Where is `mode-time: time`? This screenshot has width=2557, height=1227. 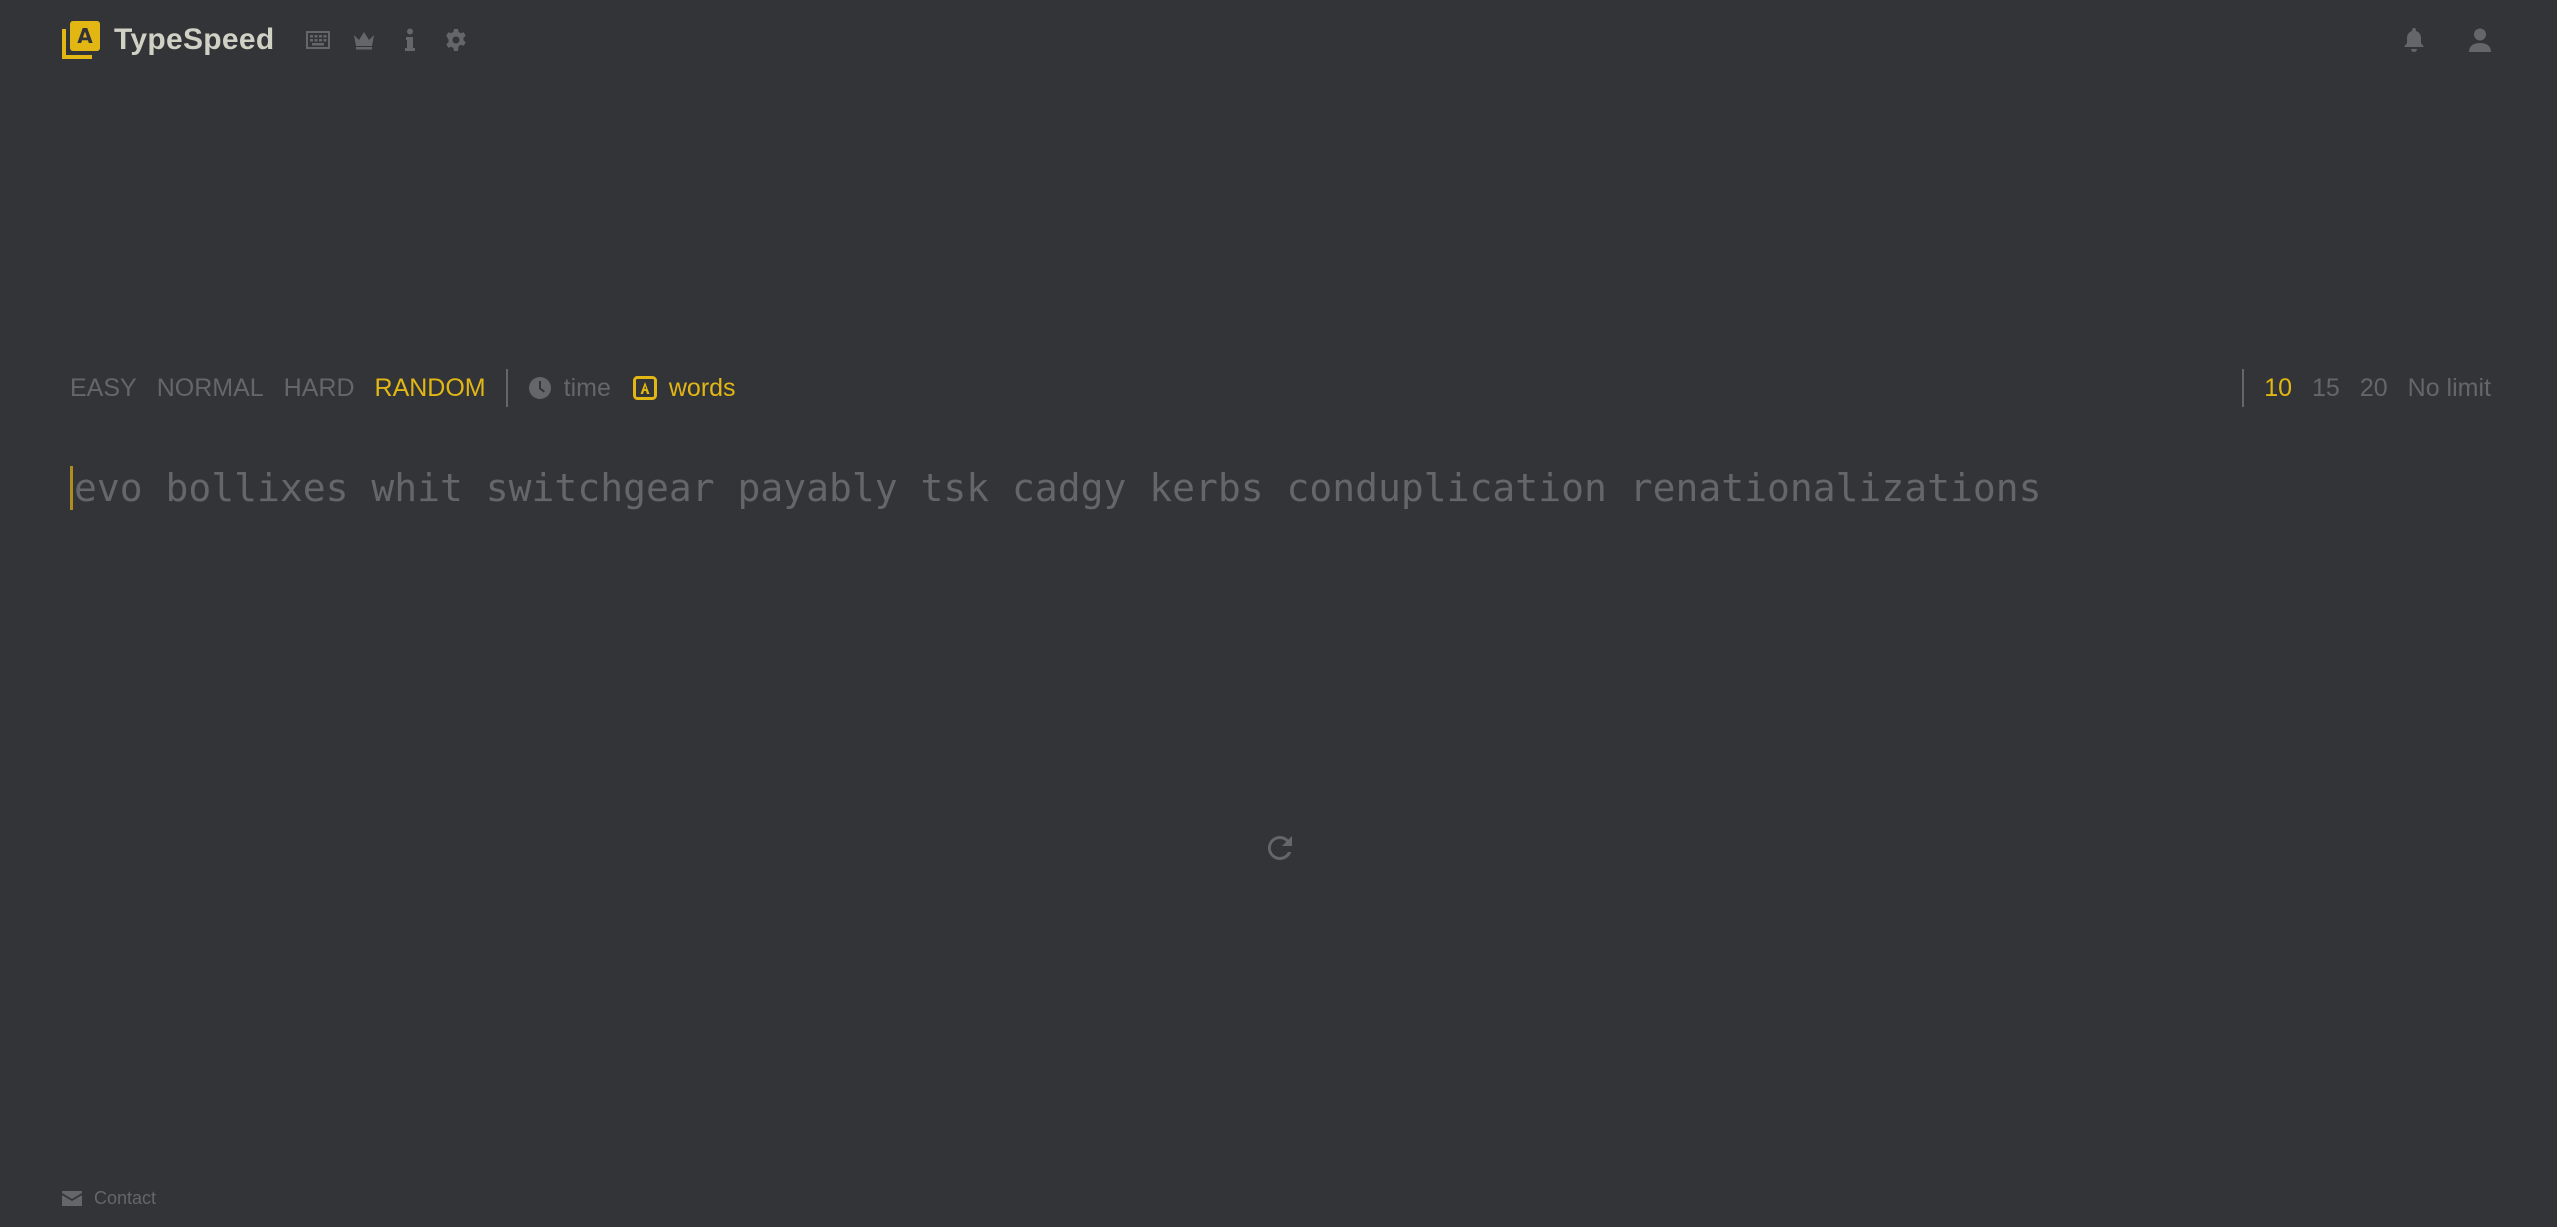
mode-time: time is located at coordinates (569, 388).